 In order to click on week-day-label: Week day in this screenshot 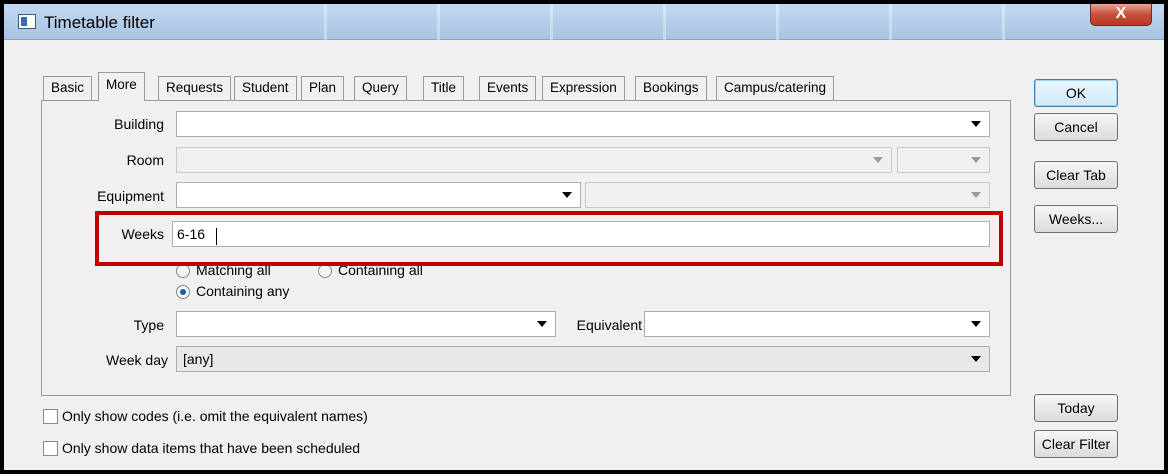, I will do `click(137, 360)`.